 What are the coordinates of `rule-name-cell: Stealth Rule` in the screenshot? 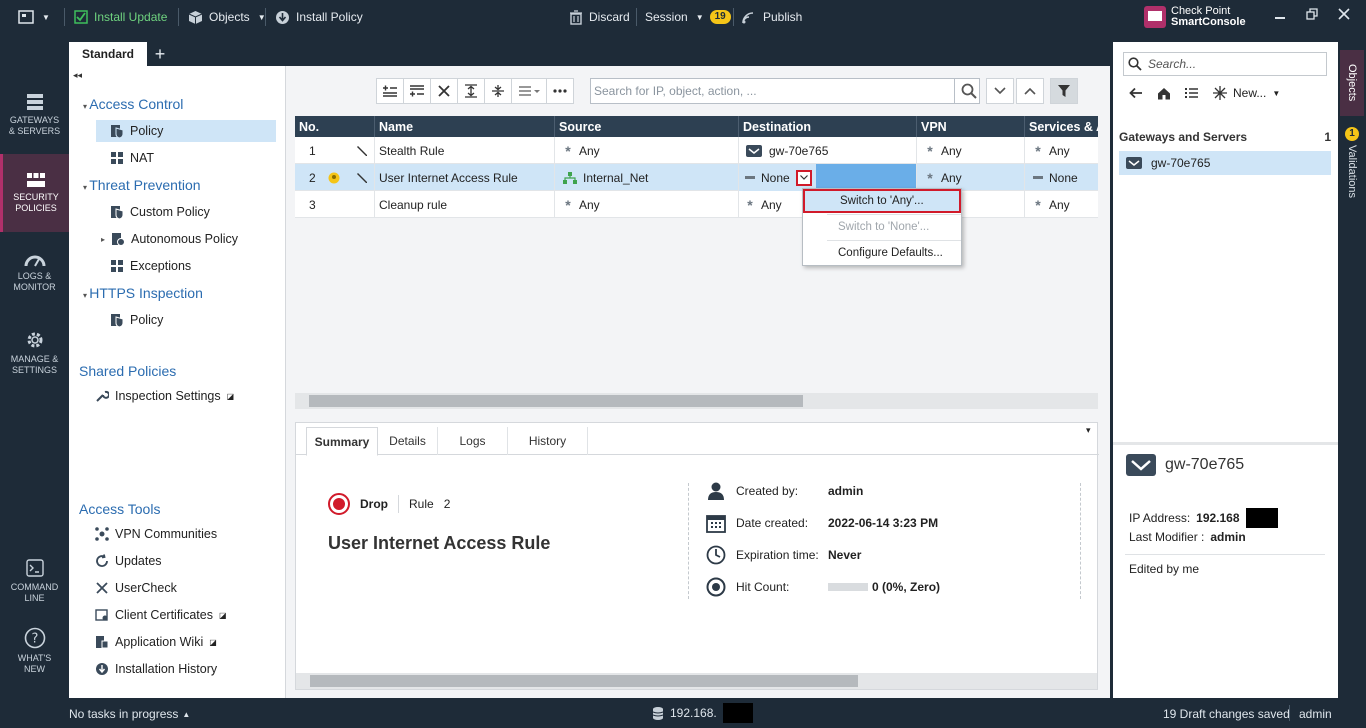 It's located at (465, 150).